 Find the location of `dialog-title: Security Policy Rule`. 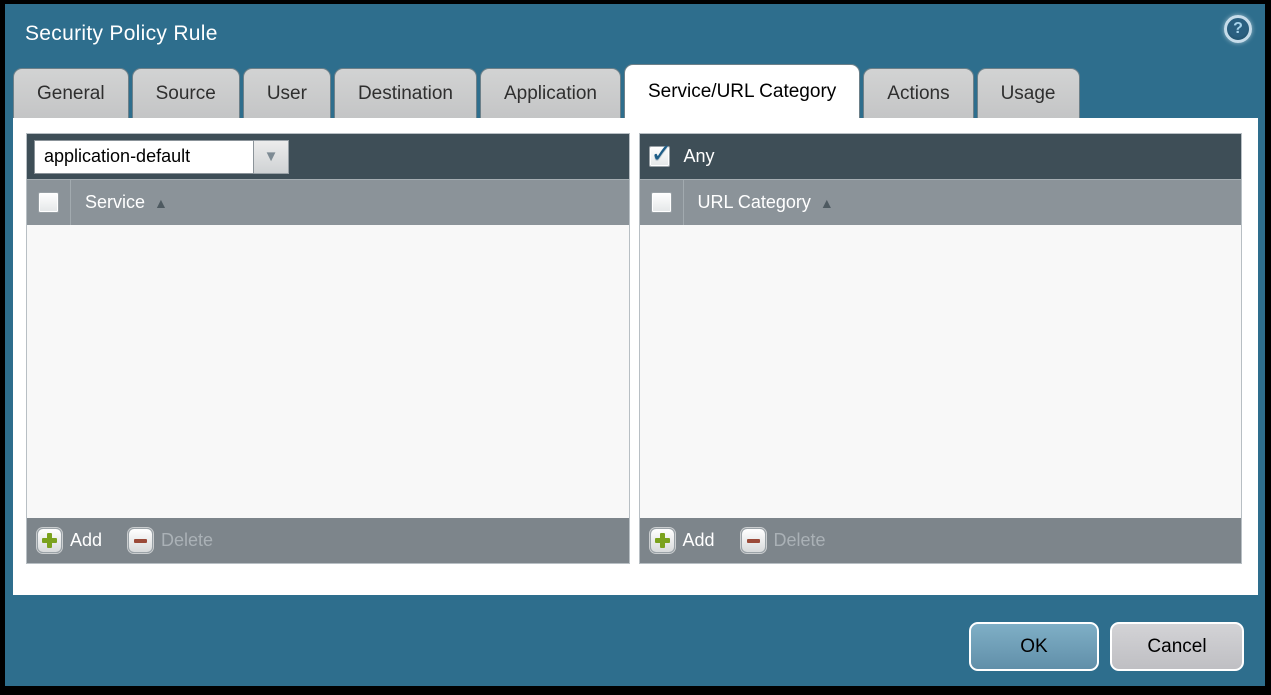

dialog-title: Security Policy Rule is located at coordinates (121, 33).